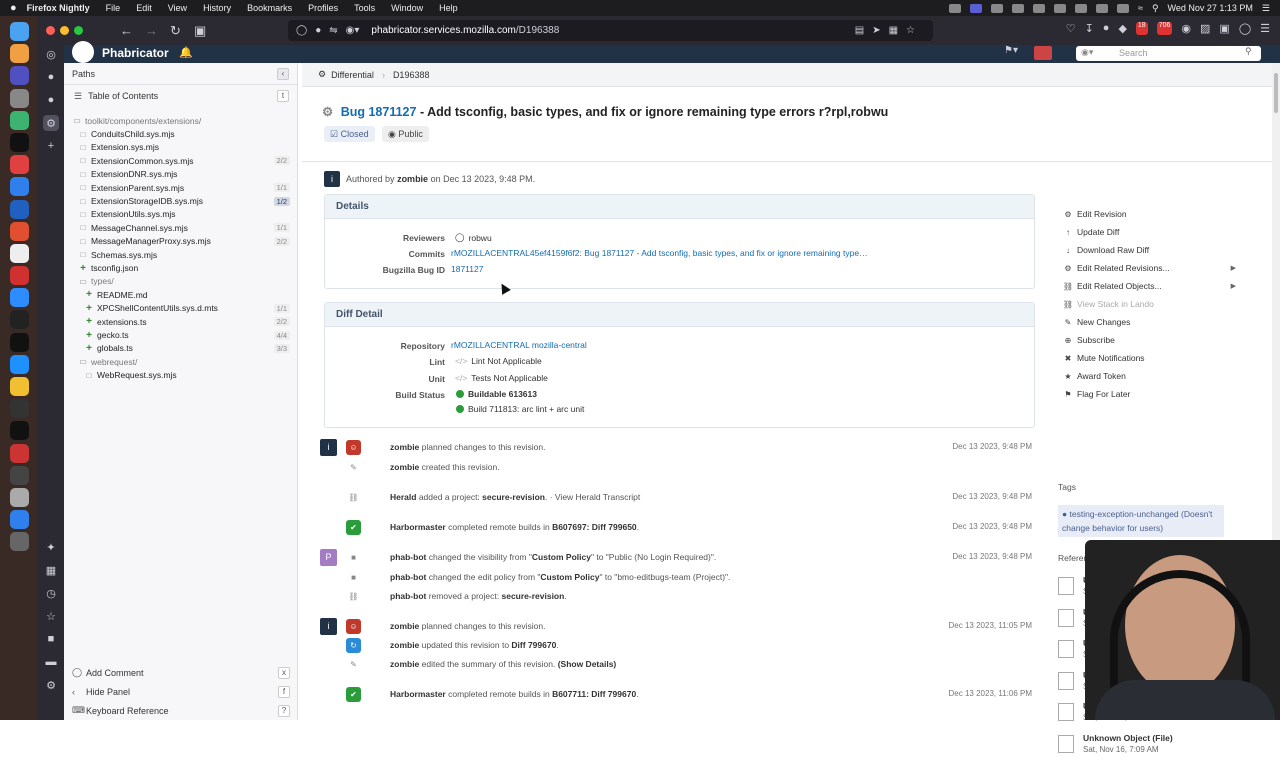  What do you see at coordinates (181, 375) in the screenshot?
I see `file-row: □ WebRequest.sys.mjs` at bounding box center [181, 375].